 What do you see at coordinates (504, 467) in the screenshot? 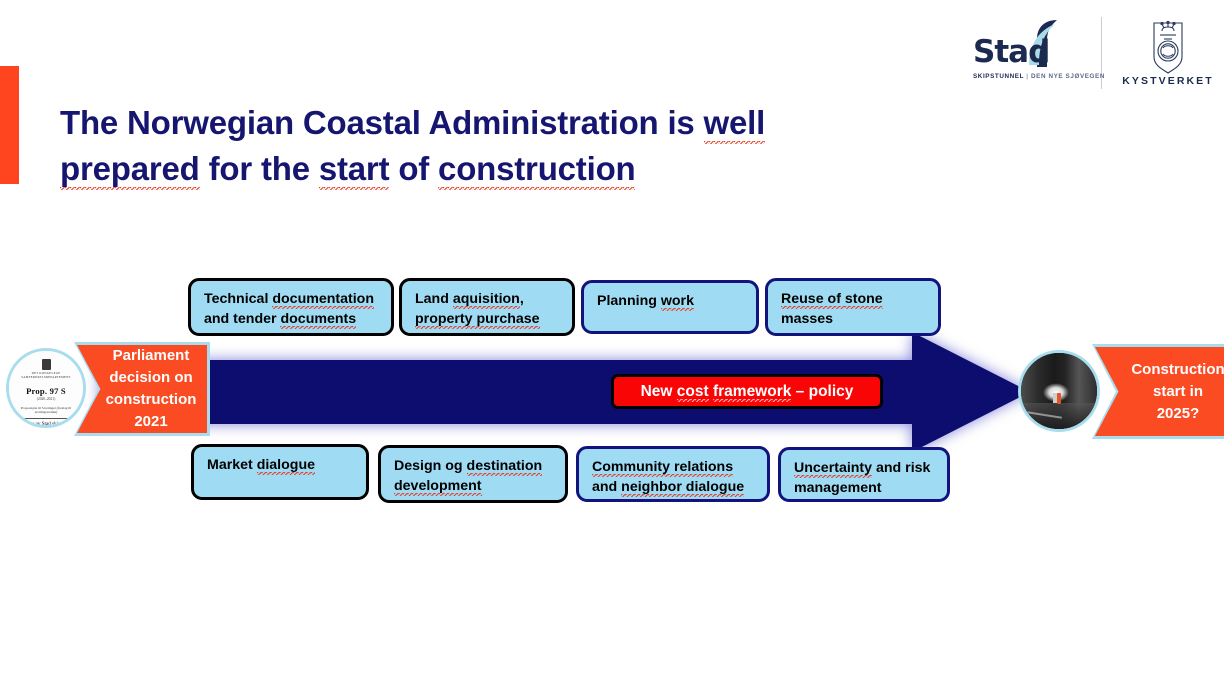
I see `task-box-design-og-destination-development-seg-0-1: destination` at bounding box center [504, 467].